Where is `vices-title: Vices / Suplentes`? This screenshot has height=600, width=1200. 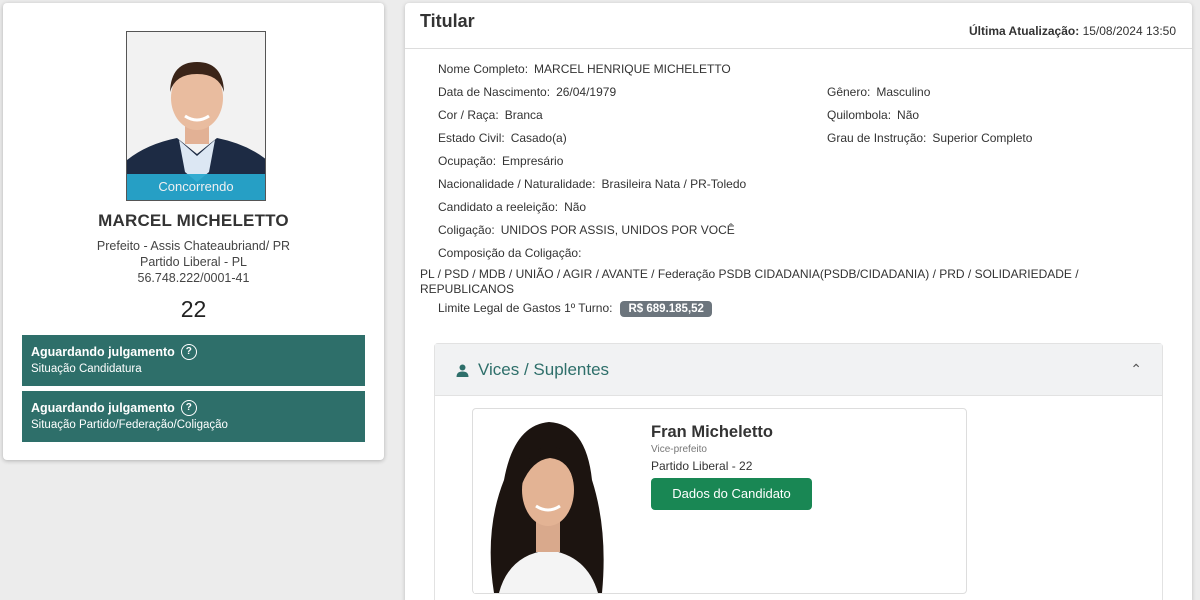 vices-title: Vices / Suplentes is located at coordinates (544, 369).